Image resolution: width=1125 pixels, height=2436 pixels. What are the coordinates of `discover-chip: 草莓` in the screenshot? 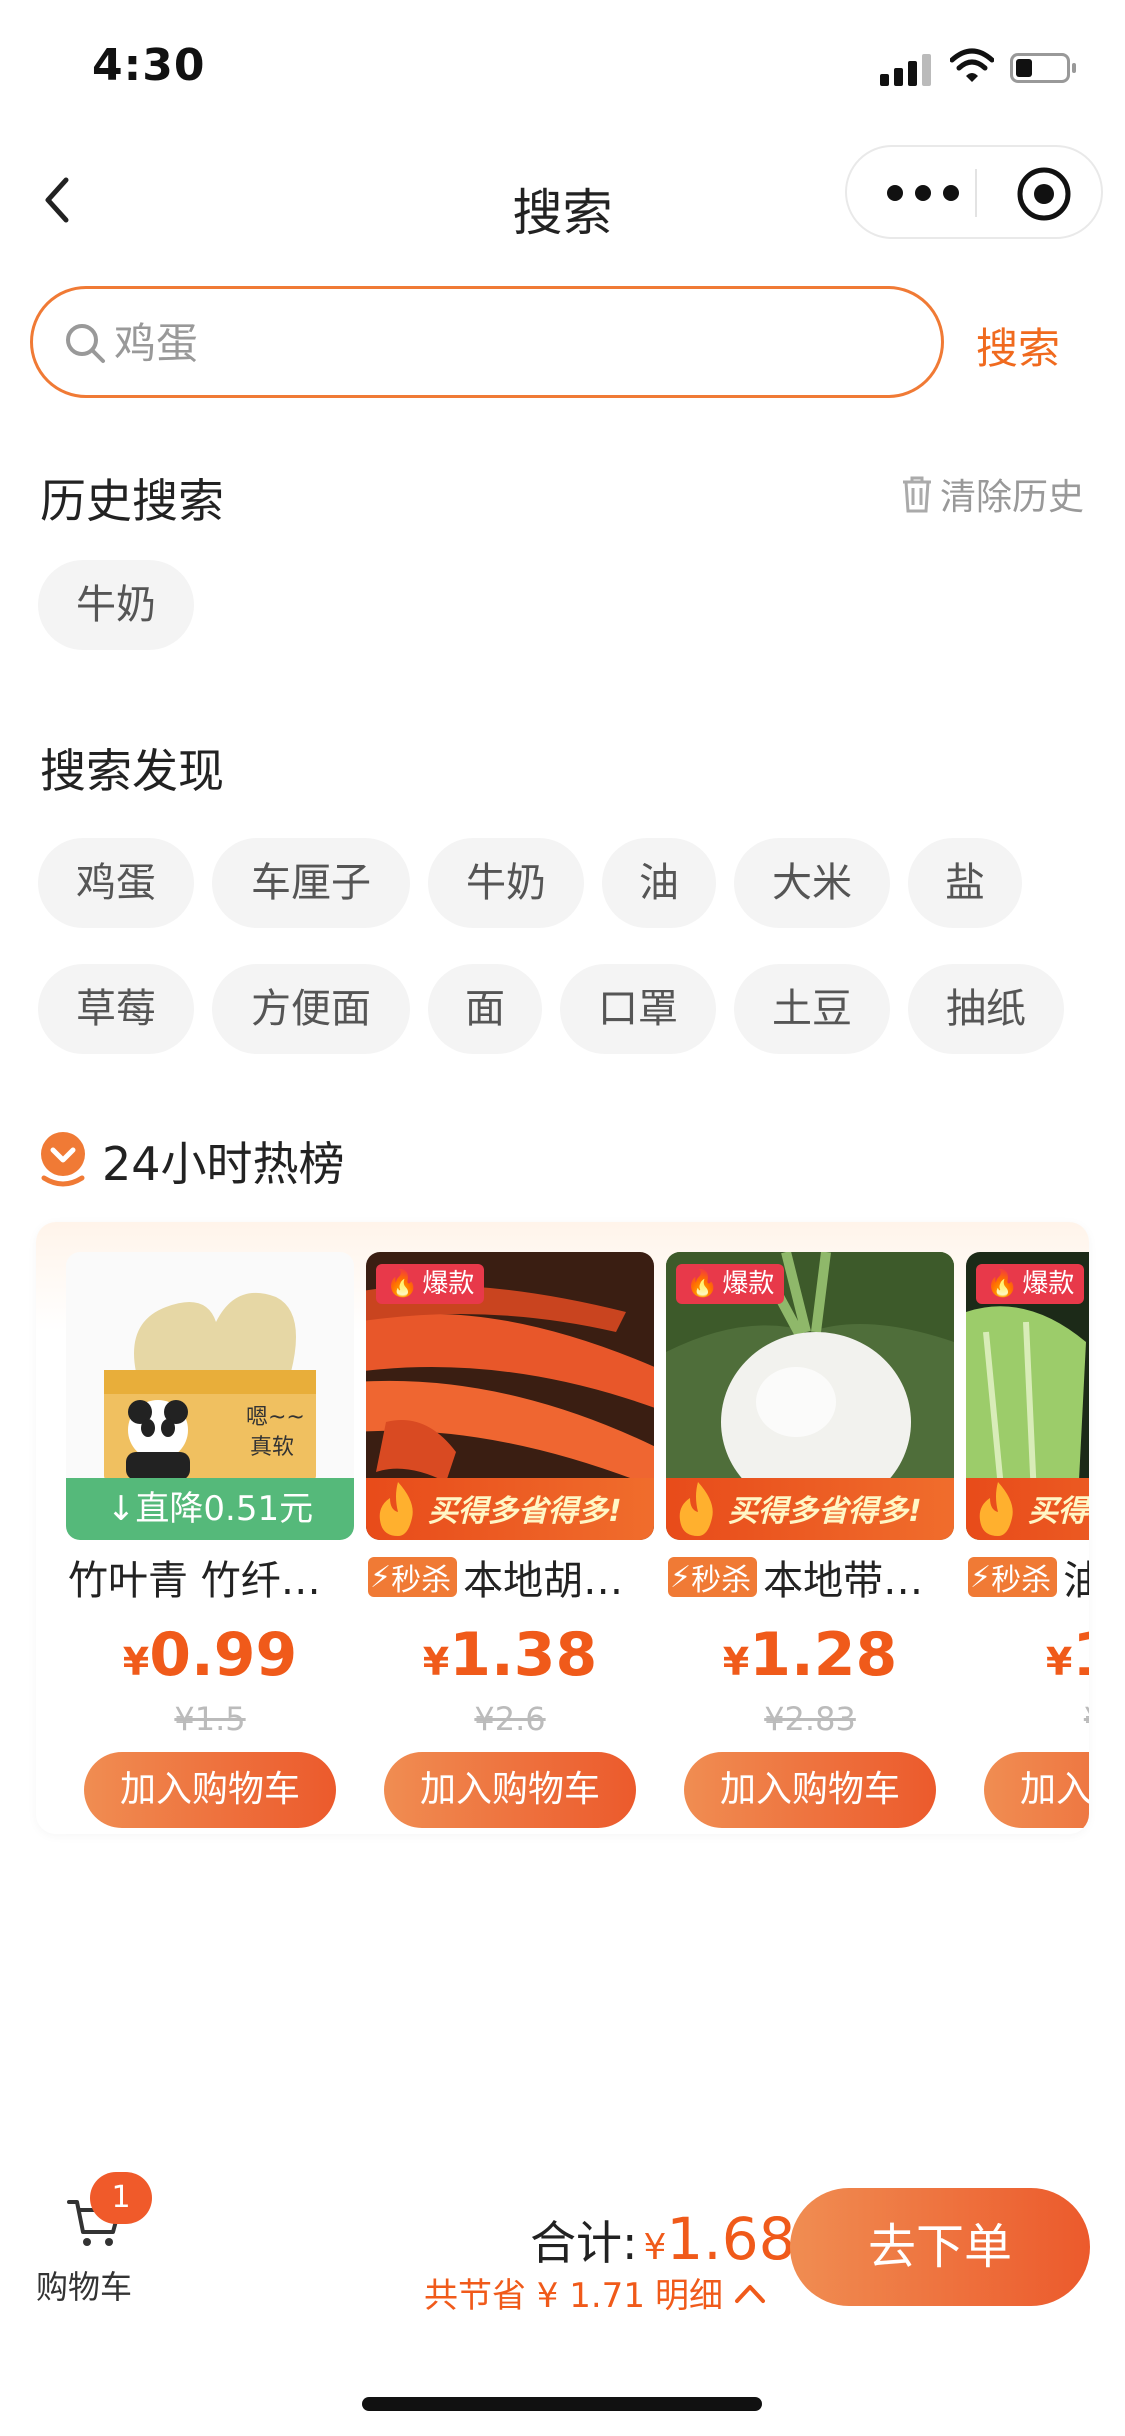 It's located at (116, 1009).